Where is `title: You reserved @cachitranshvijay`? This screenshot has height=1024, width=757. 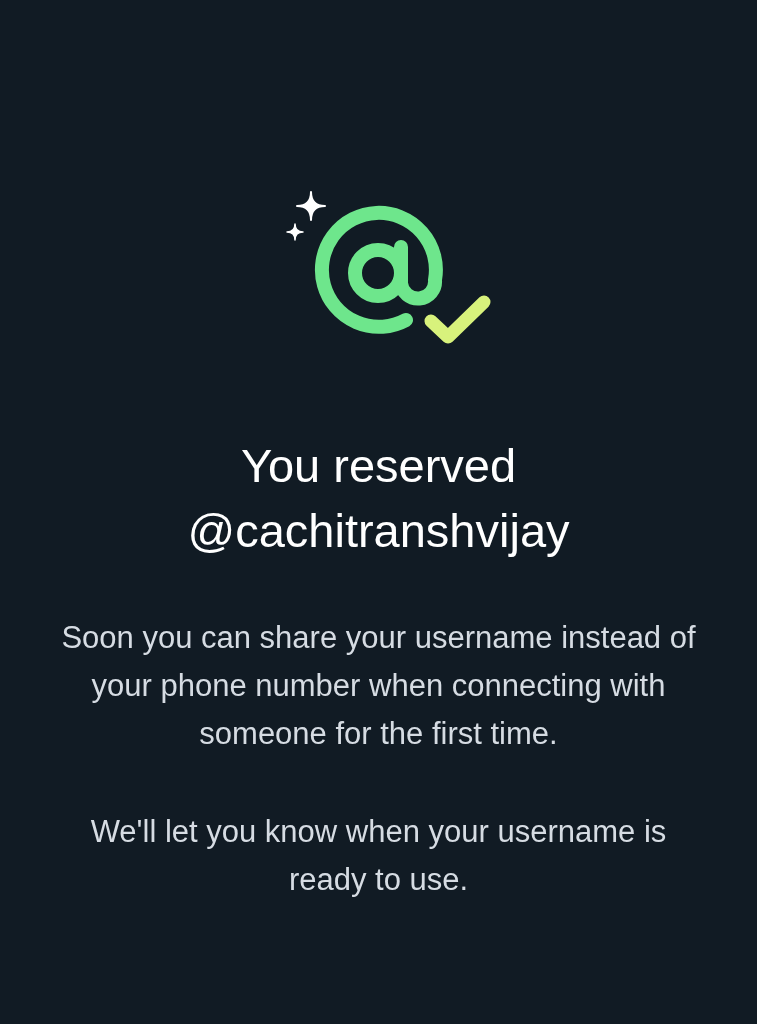
title: You reserved @cachitranshvijay is located at coordinates (378, 498).